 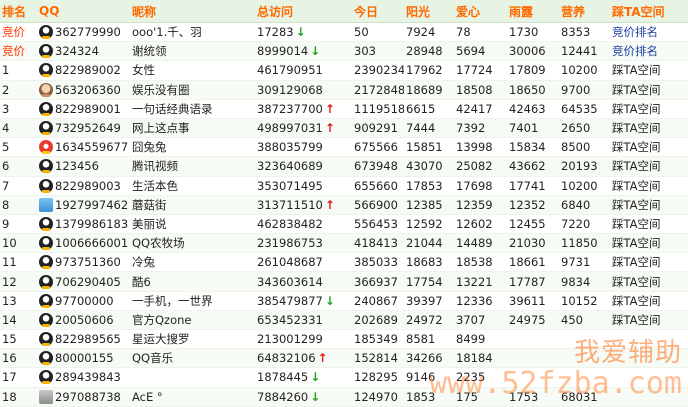 I want to click on nickname-cell: 蘑菇街, so click(x=192, y=205).